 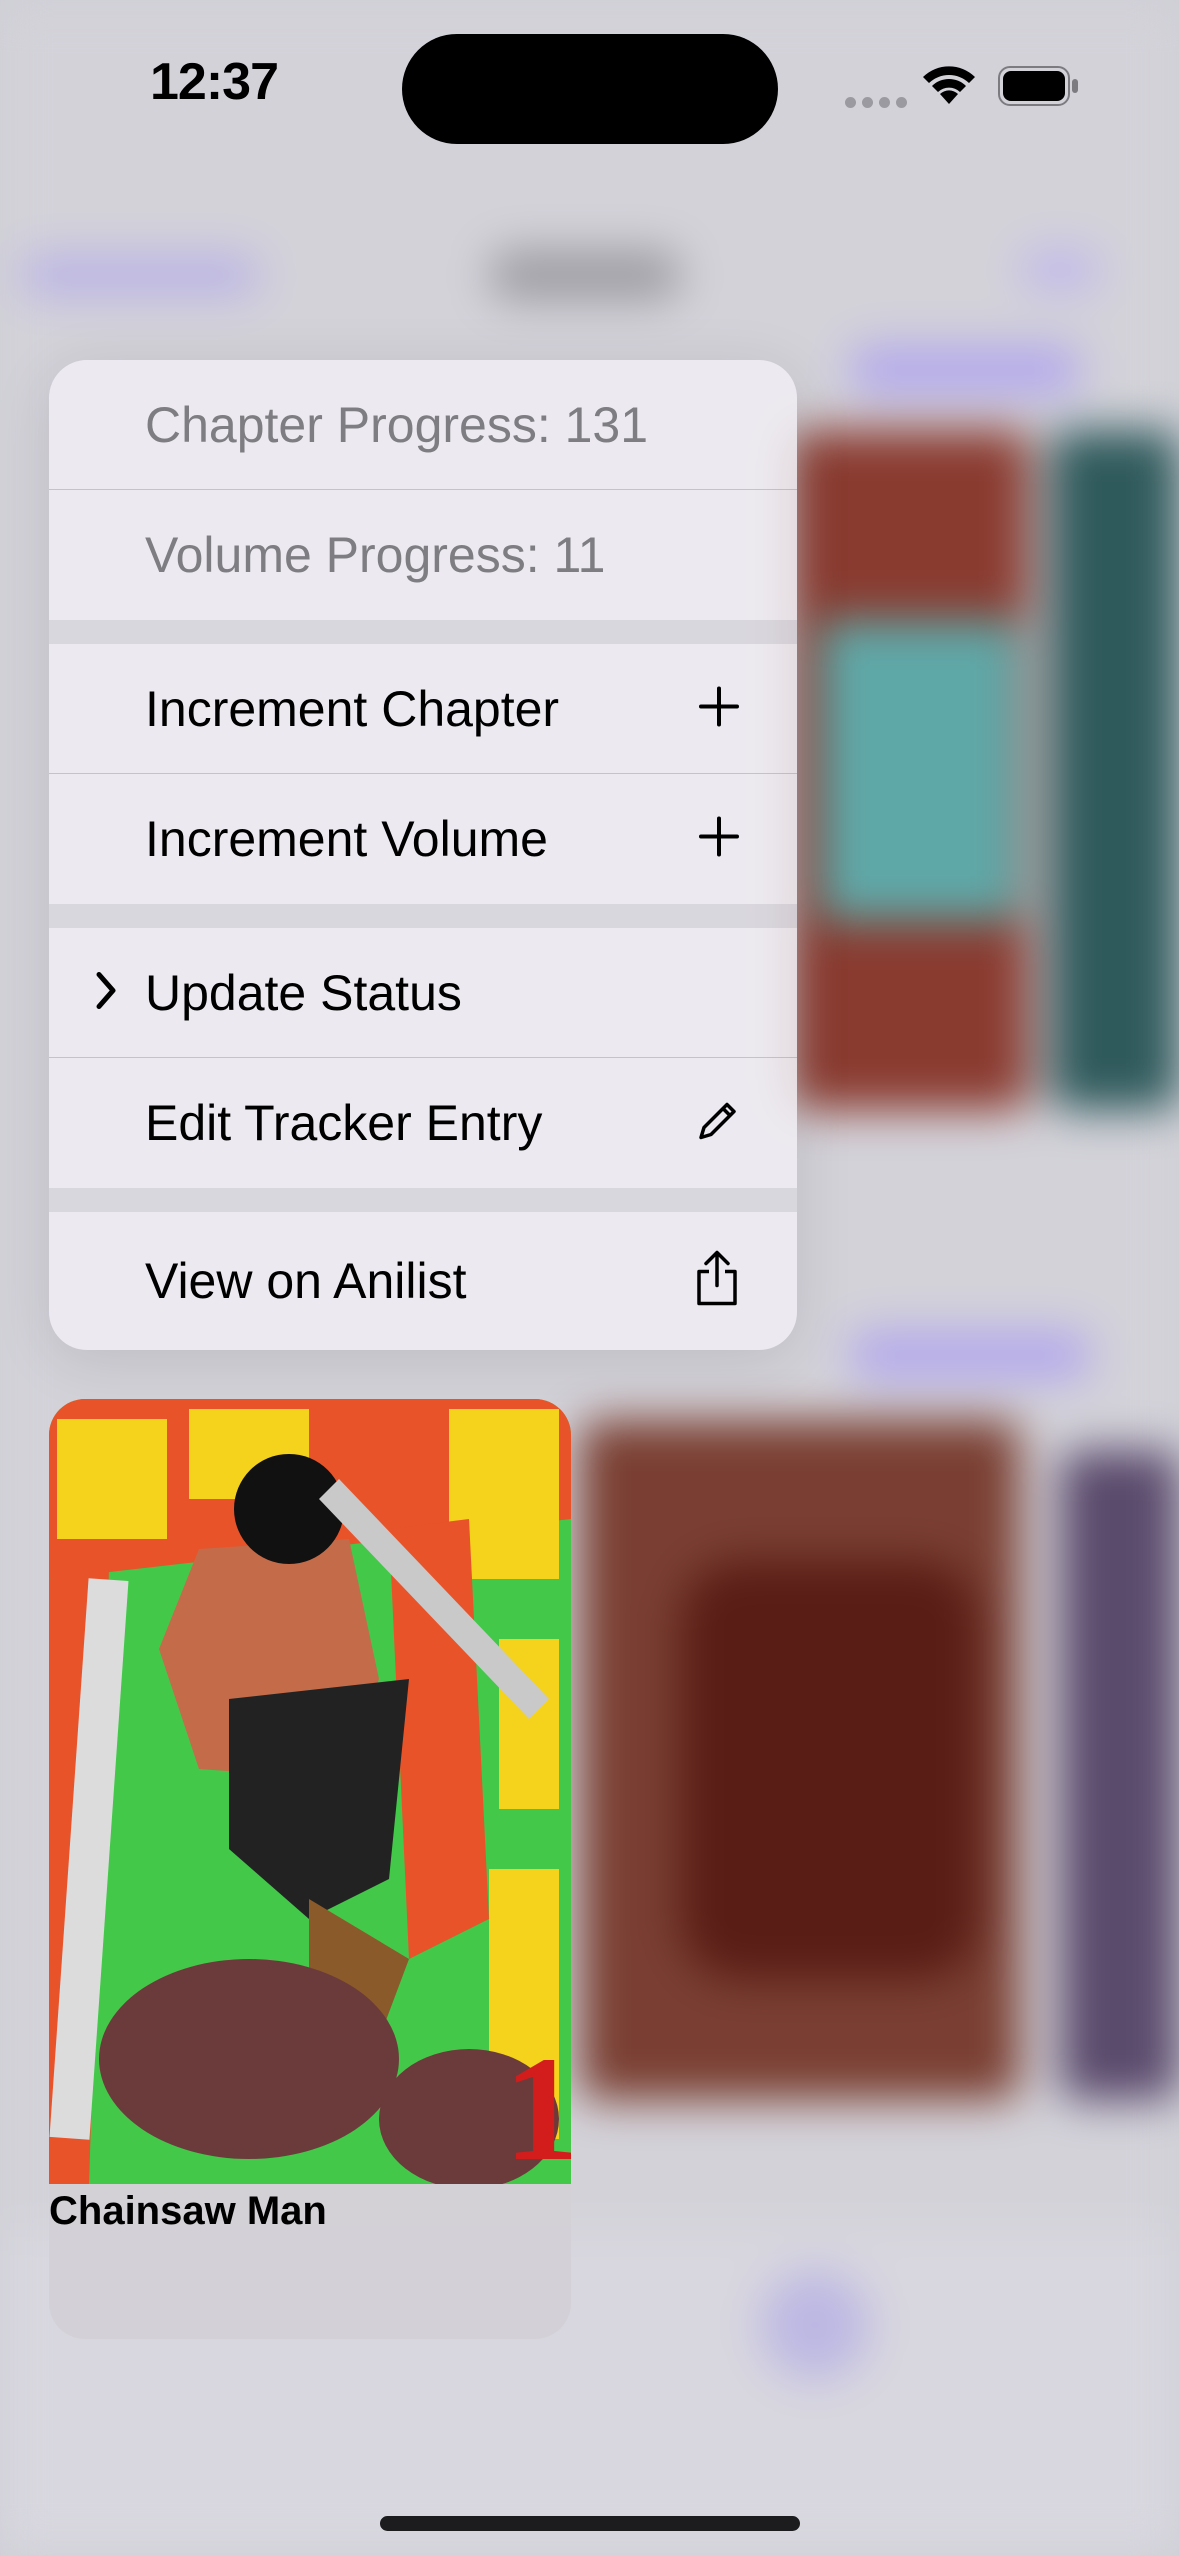 I want to click on home-indicator, so click(x=590, y=2523).